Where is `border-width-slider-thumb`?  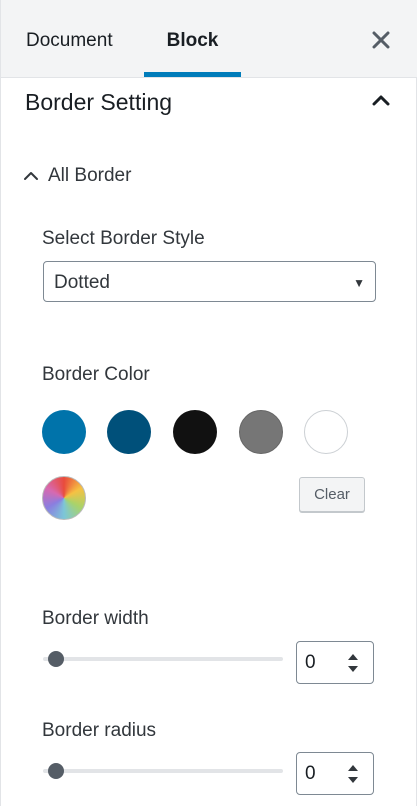
border-width-slider-thumb is located at coordinates (56, 659).